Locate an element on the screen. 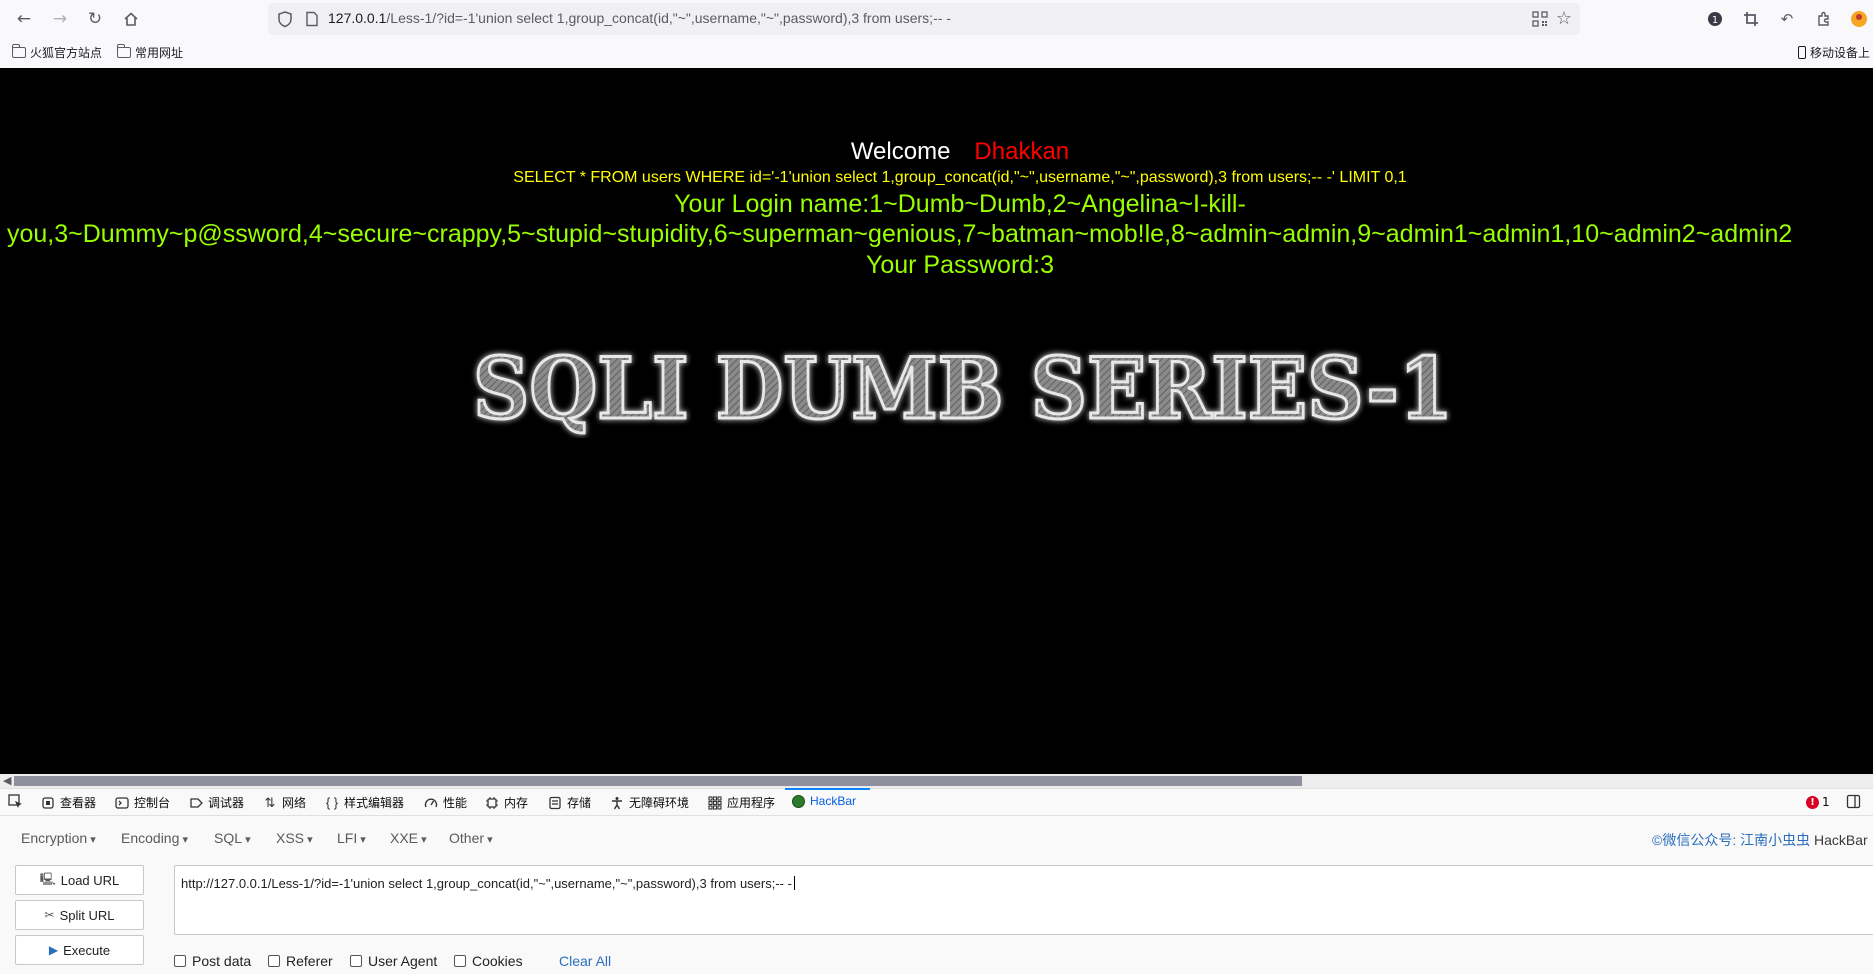  tab-network: ⇅ 网络 is located at coordinates (284, 802).